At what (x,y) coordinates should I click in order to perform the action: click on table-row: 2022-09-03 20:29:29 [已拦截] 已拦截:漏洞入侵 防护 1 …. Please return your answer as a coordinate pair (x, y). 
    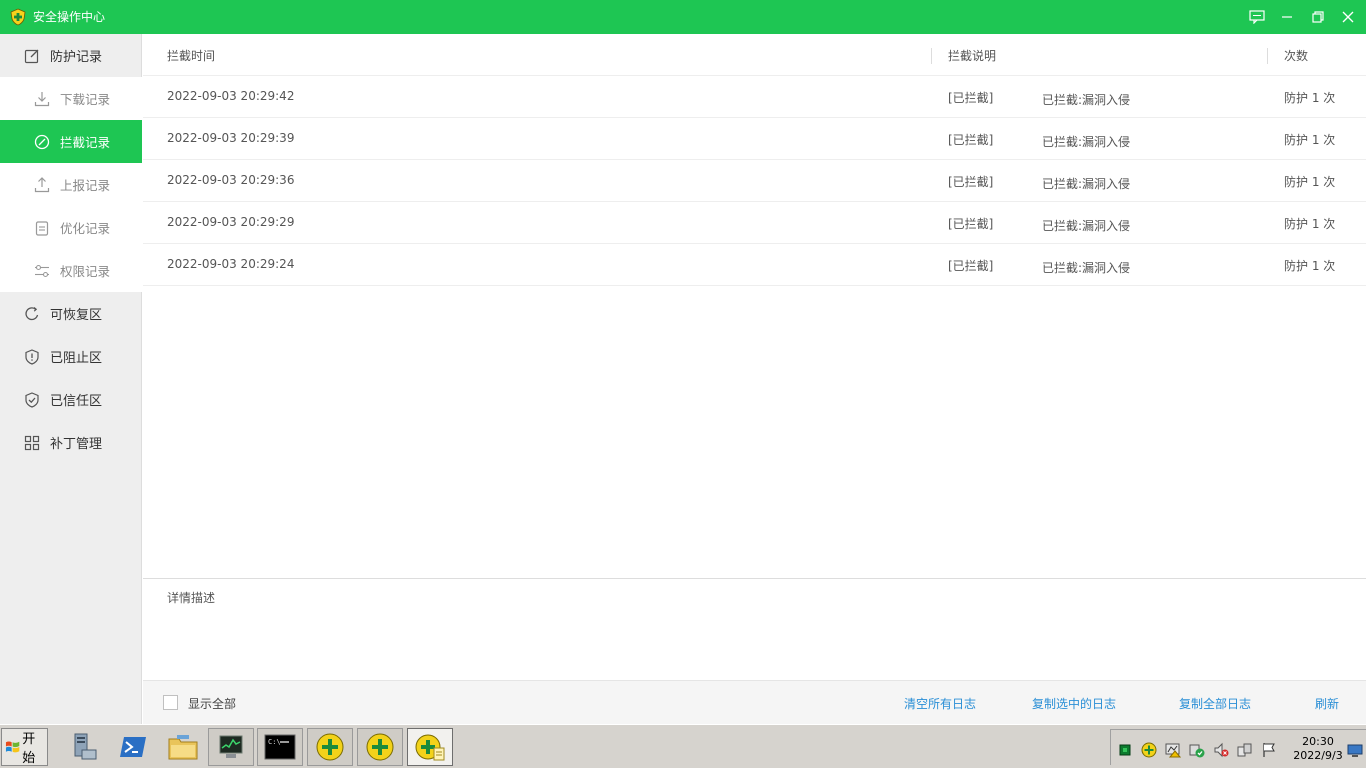
    Looking at the image, I should click on (754, 223).